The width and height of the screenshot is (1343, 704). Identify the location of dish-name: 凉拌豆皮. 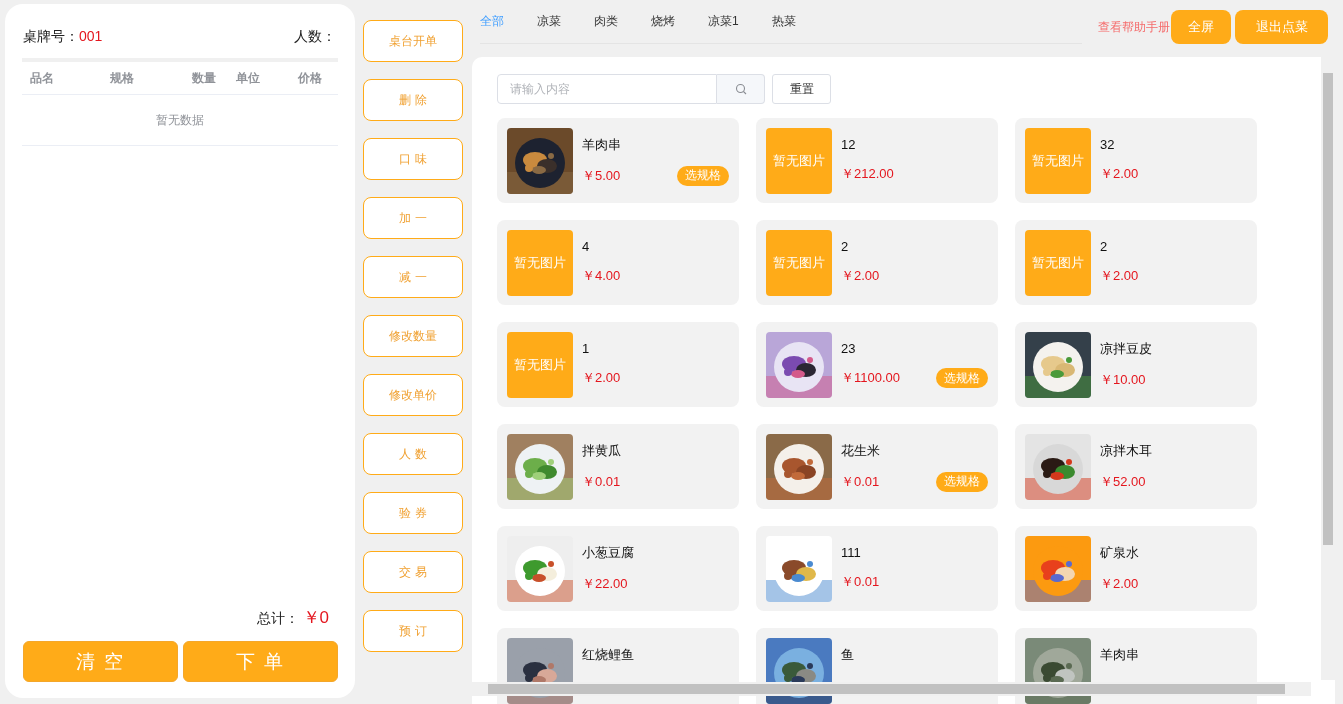
(1126, 348).